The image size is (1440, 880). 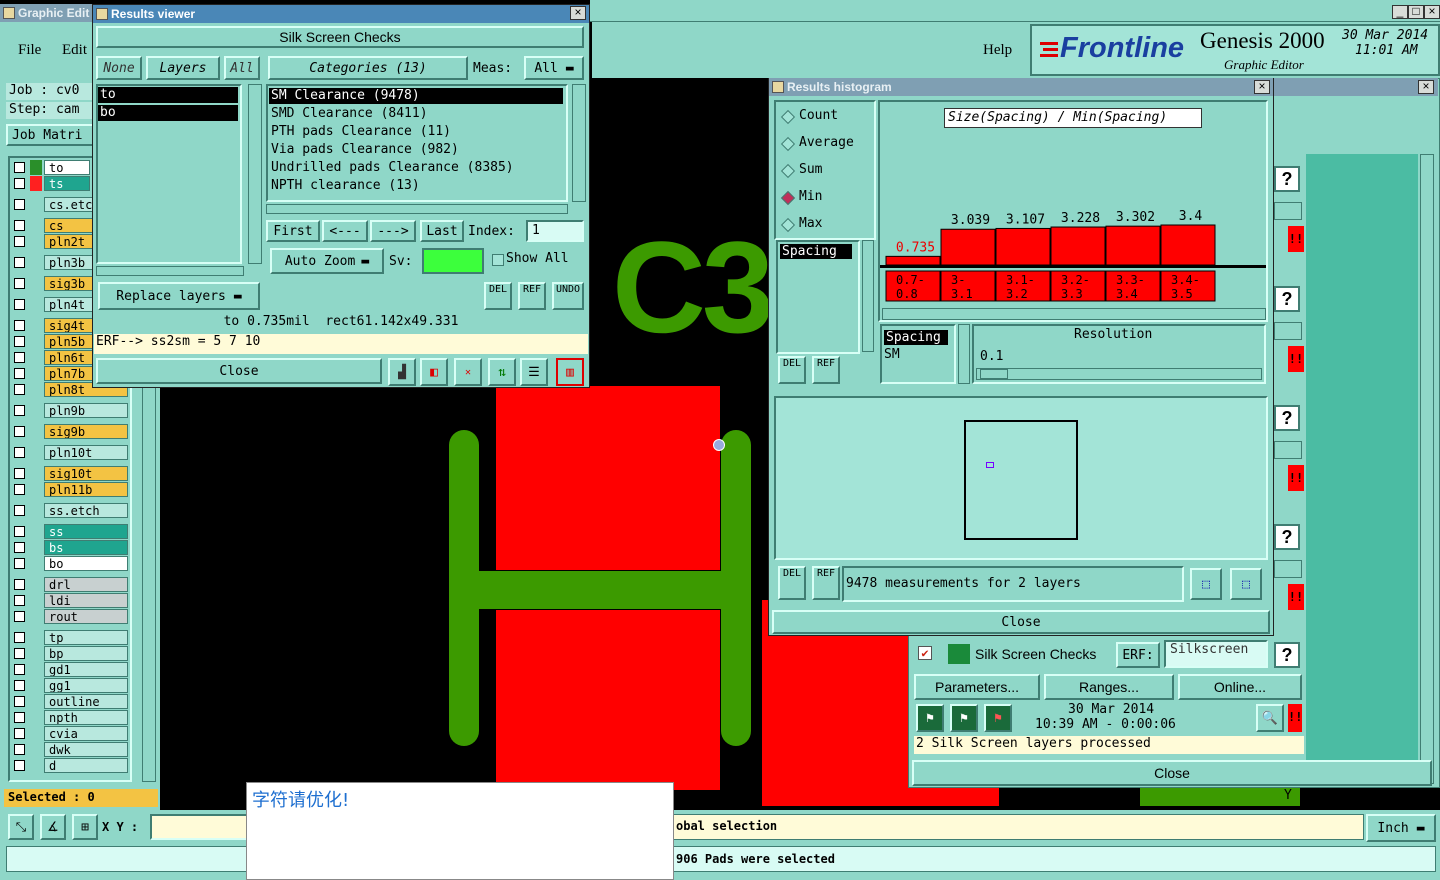 I want to click on layer-hscroll, so click(x=170, y=271).